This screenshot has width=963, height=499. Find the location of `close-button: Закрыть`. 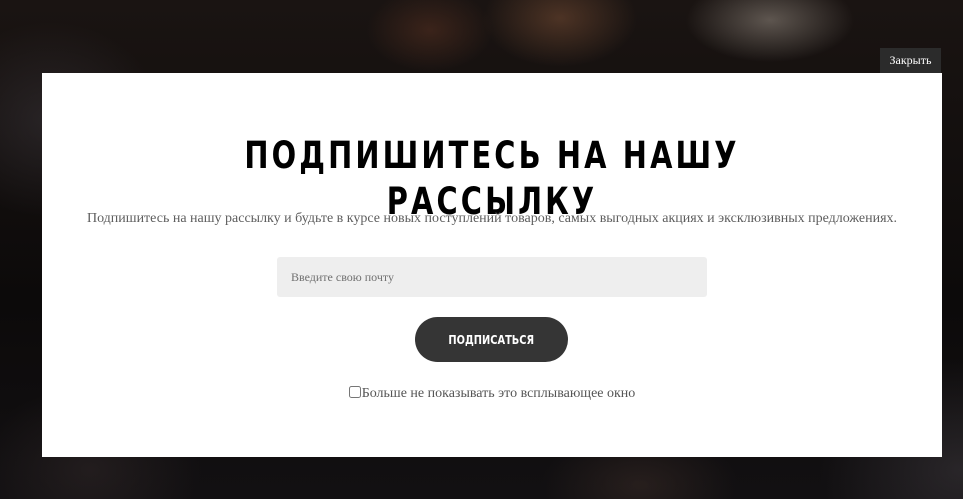

close-button: Закрыть is located at coordinates (910, 60).